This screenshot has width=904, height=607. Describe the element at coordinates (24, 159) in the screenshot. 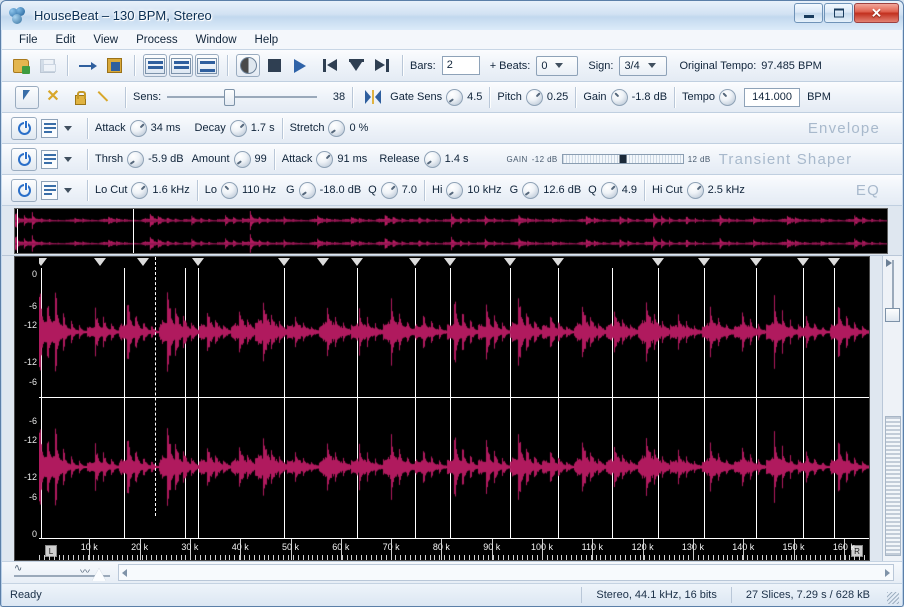

I see `transient-power-button` at that location.